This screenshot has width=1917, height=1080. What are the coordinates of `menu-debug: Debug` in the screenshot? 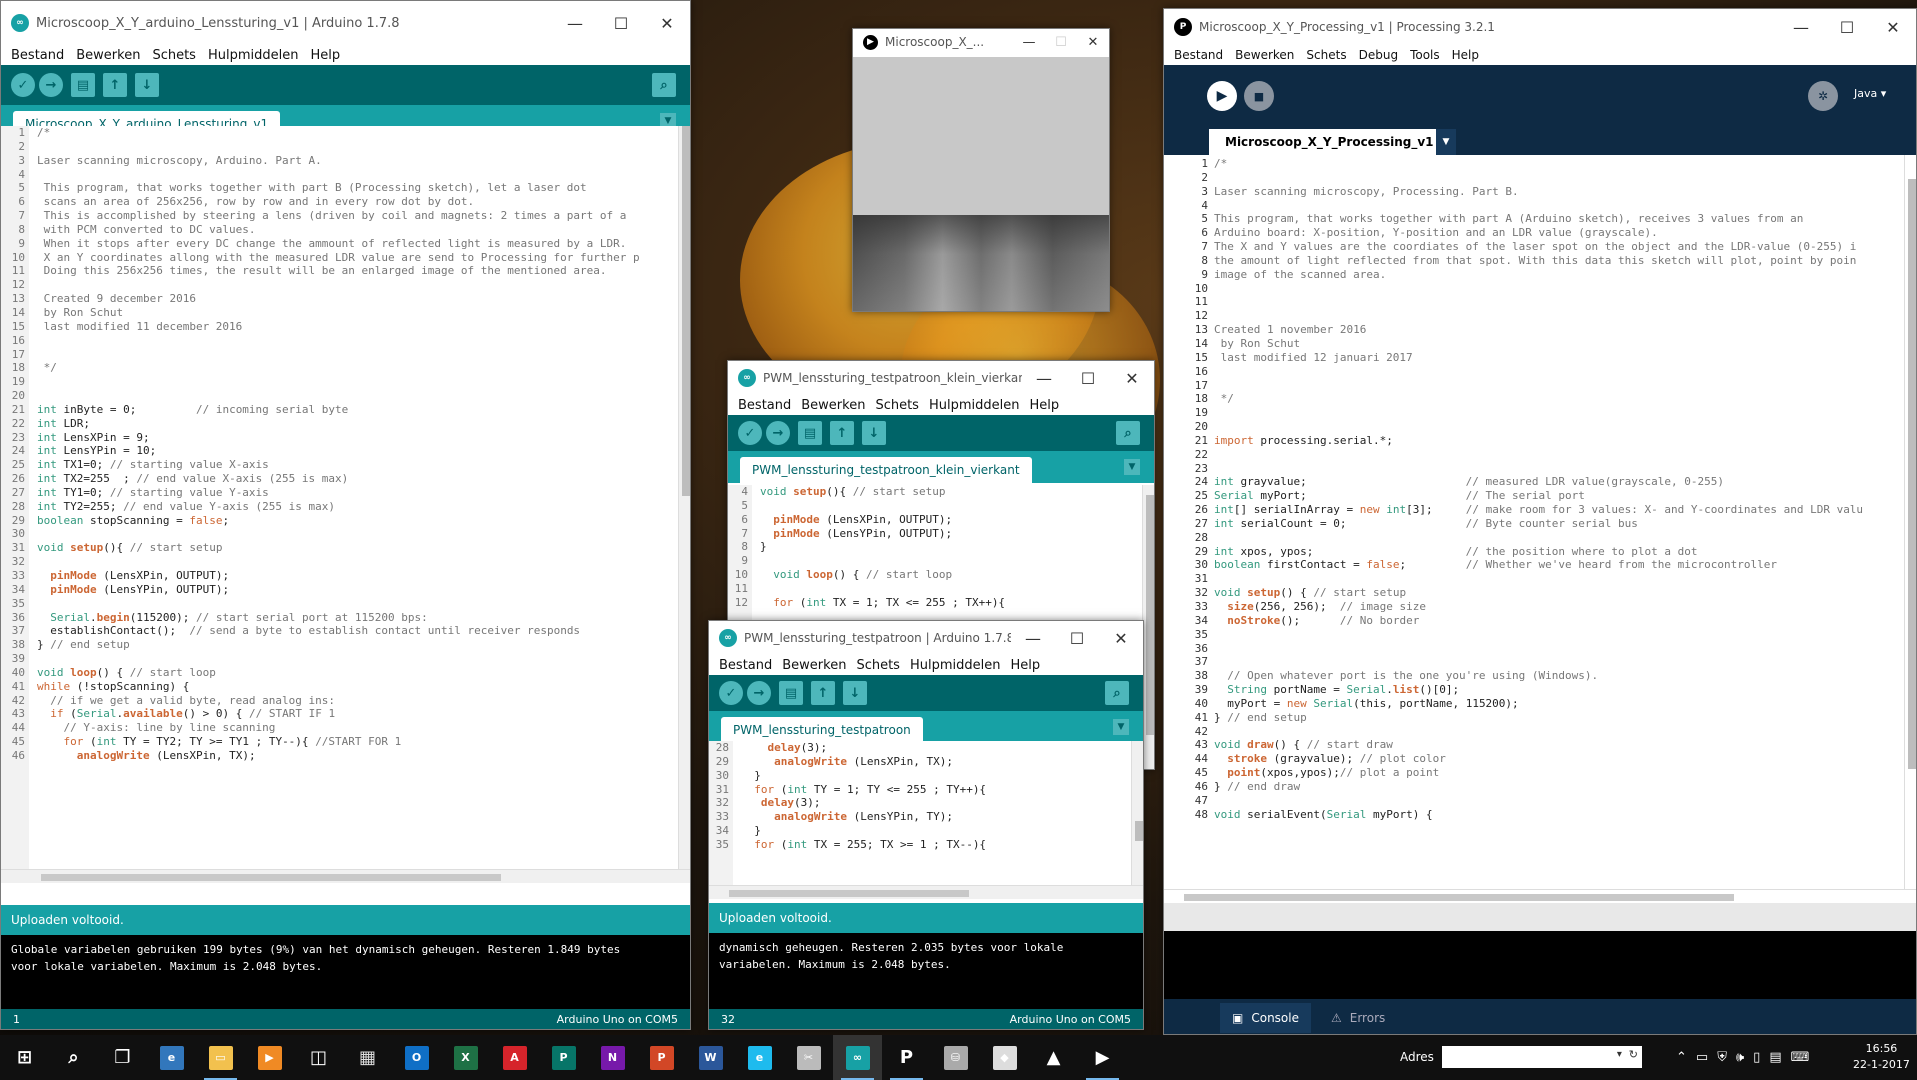 It's located at (1378, 55).